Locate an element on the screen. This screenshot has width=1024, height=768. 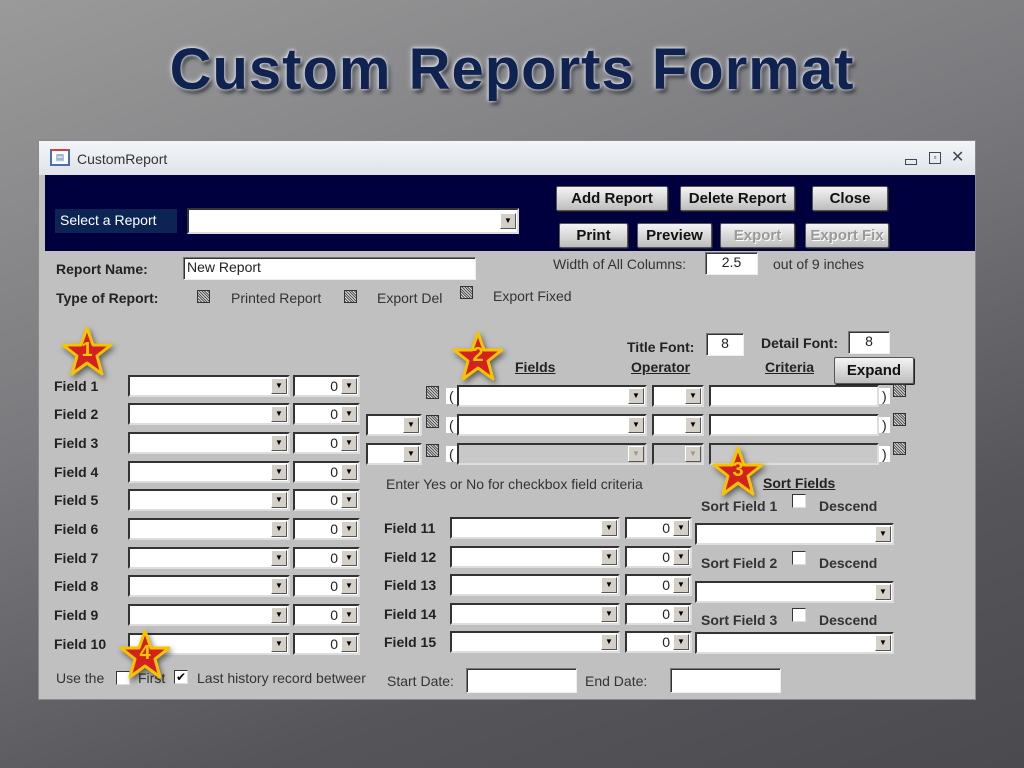
export-fix-button: Export Fix is located at coordinates (847, 235).